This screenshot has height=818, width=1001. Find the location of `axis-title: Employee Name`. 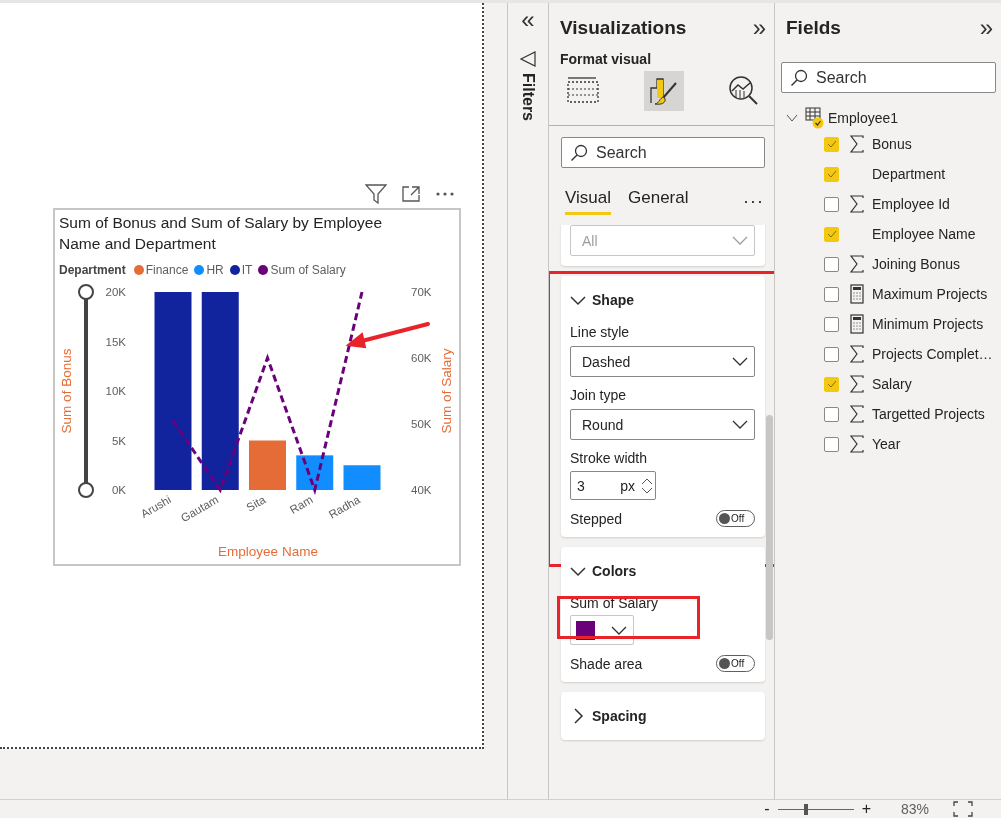

axis-title: Employee Name is located at coordinates (268, 551).